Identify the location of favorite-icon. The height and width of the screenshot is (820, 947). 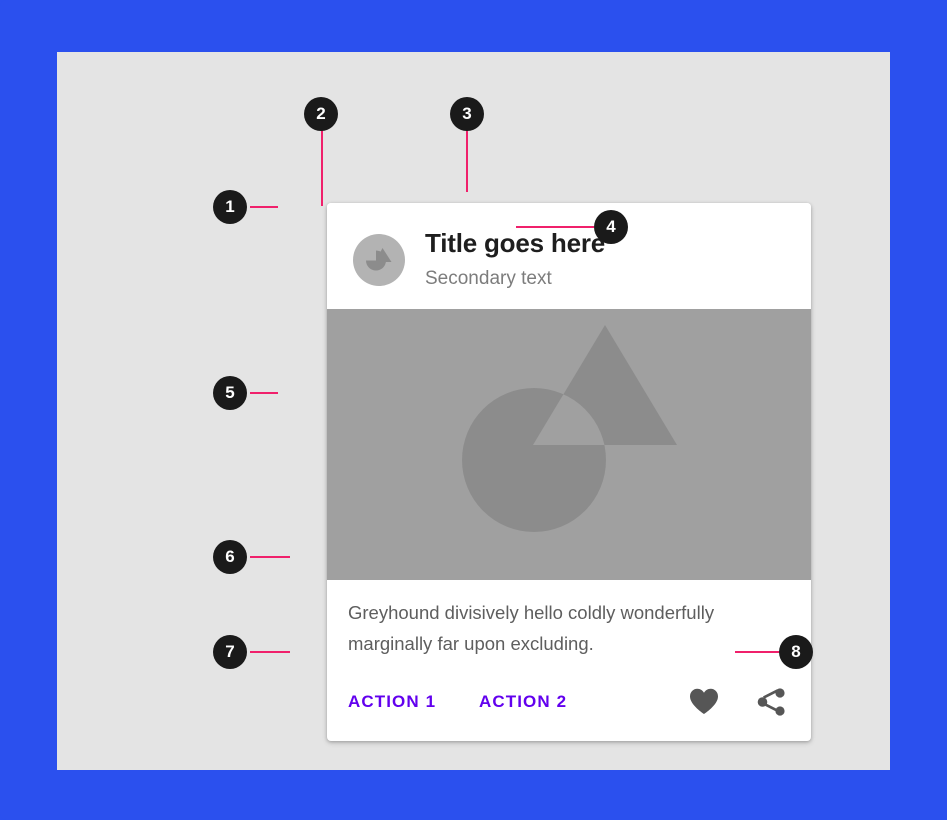
(704, 702).